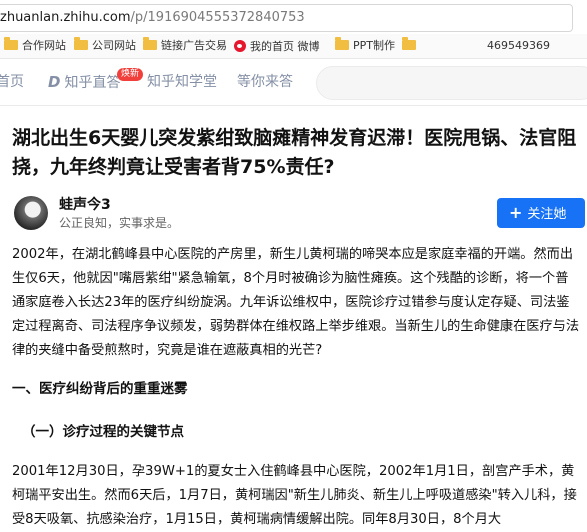  I want to click on bookmark-item: 公司网站, so click(105, 45).